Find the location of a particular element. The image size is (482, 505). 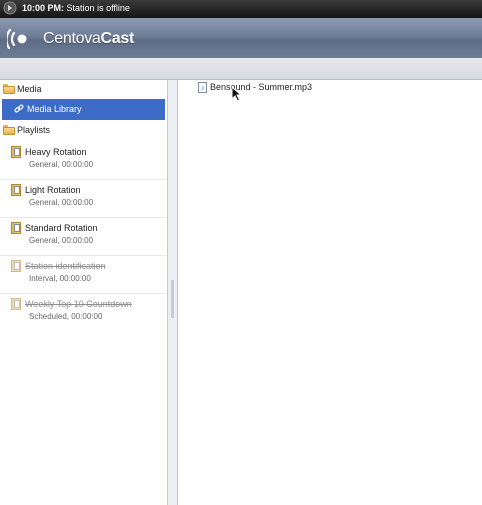

playlist-name: Heavy Rotation is located at coordinates (56, 152).